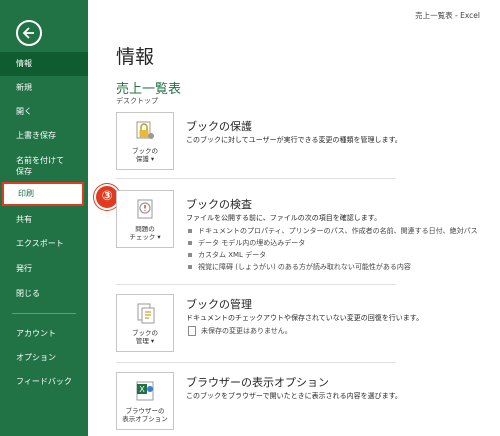 Image resolution: width=500 pixels, height=436 pixels. I want to click on inspect-bullet: カスタム XML データ, so click(227, 255).